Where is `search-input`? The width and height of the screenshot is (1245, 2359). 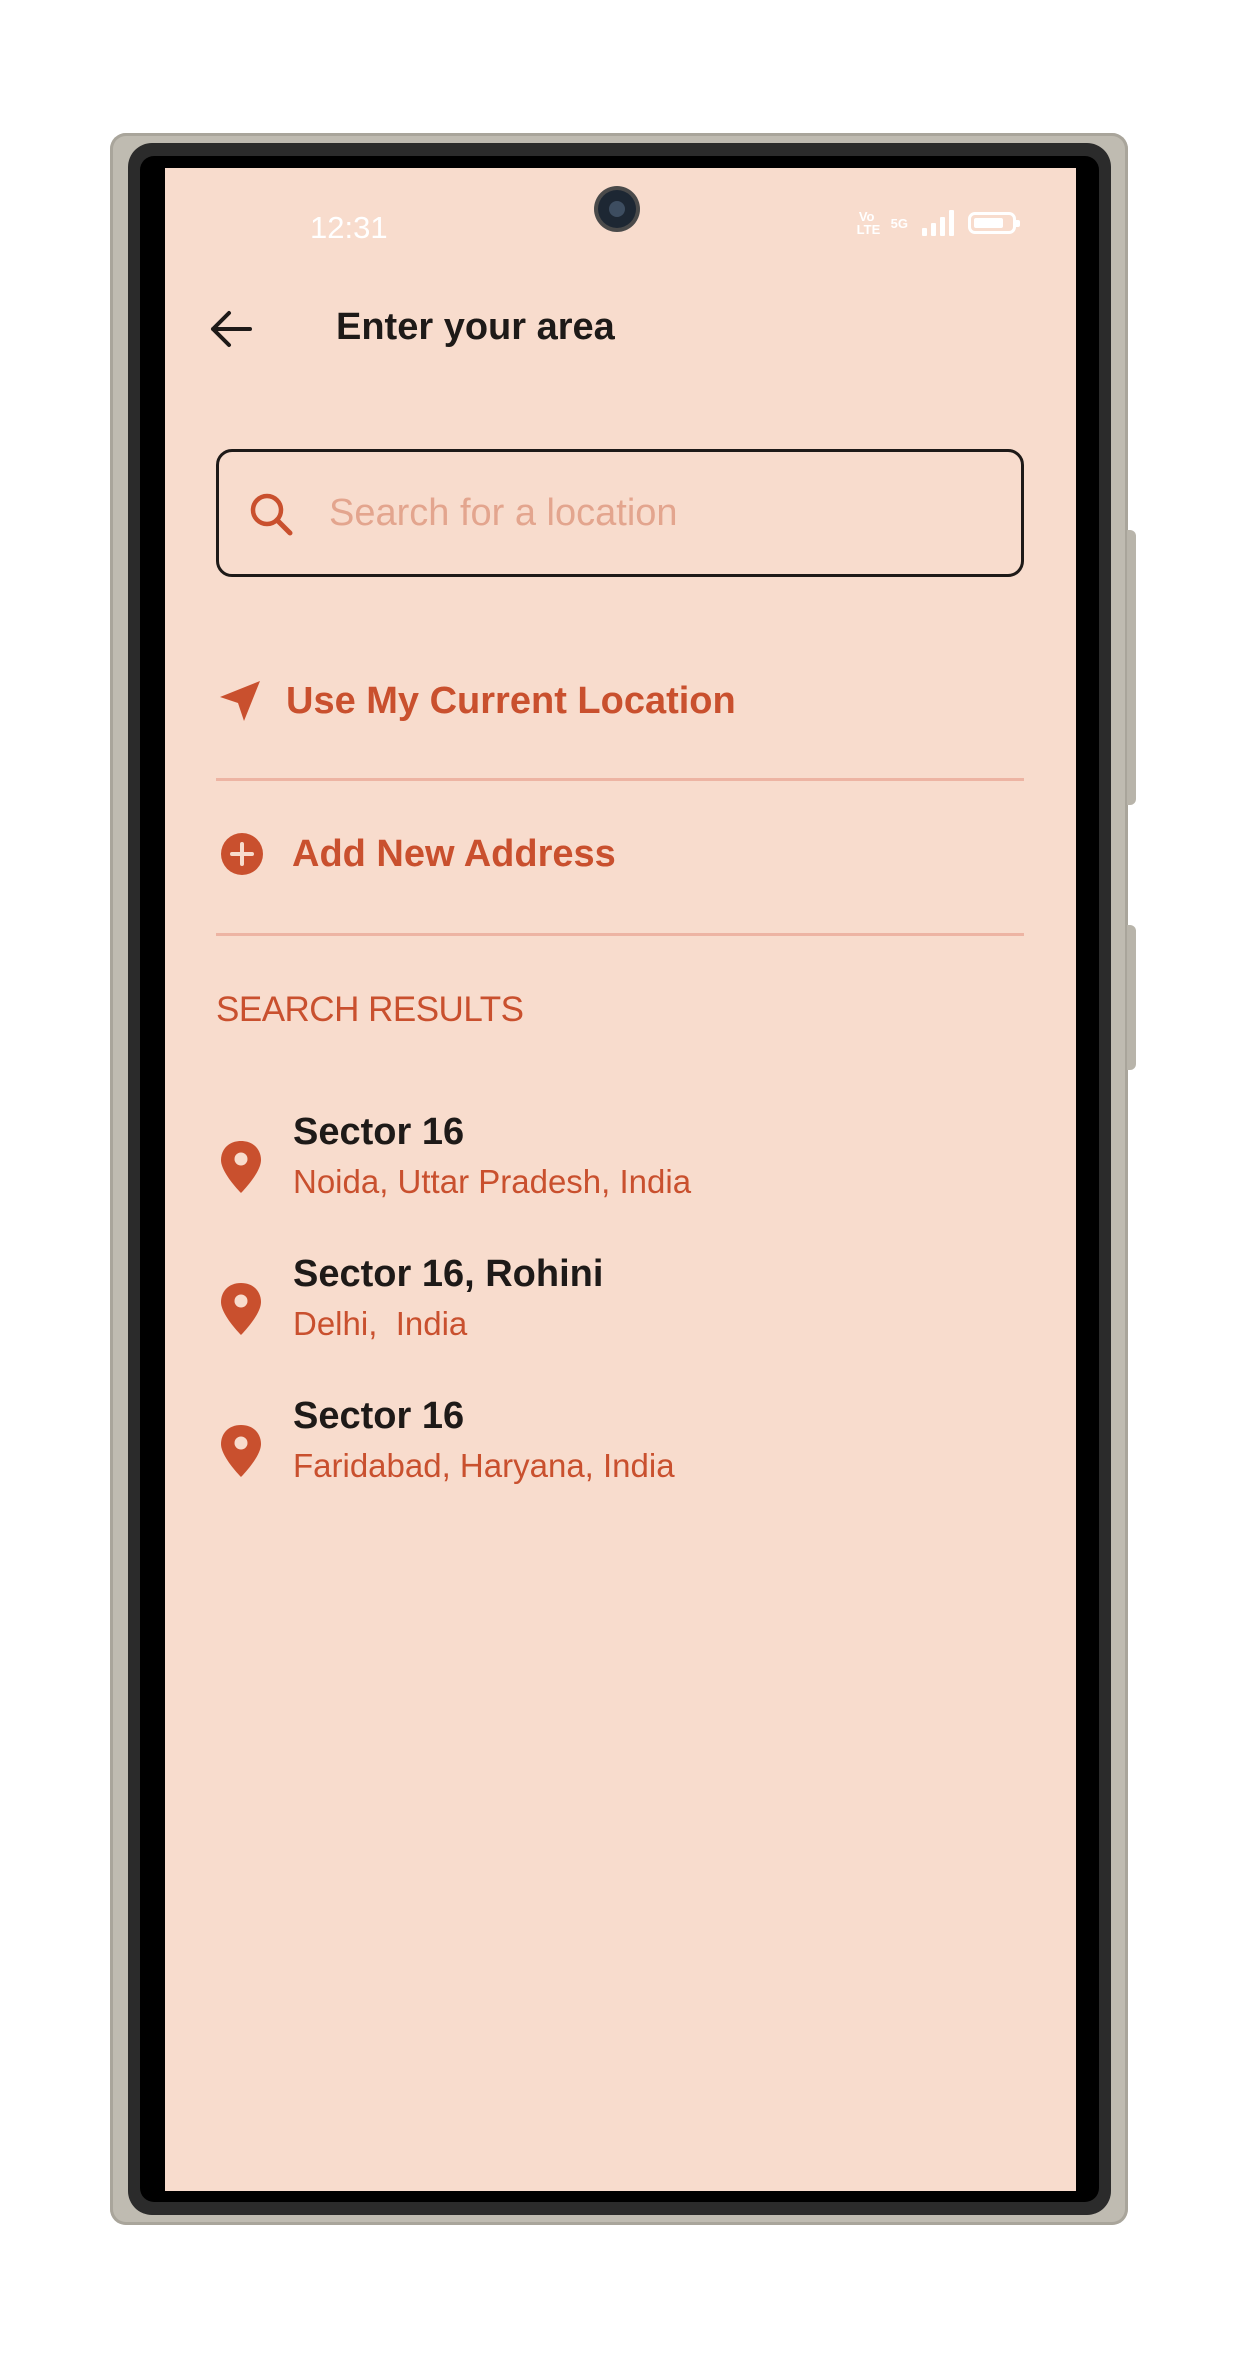
search-input is located at coordinates (664, 513).